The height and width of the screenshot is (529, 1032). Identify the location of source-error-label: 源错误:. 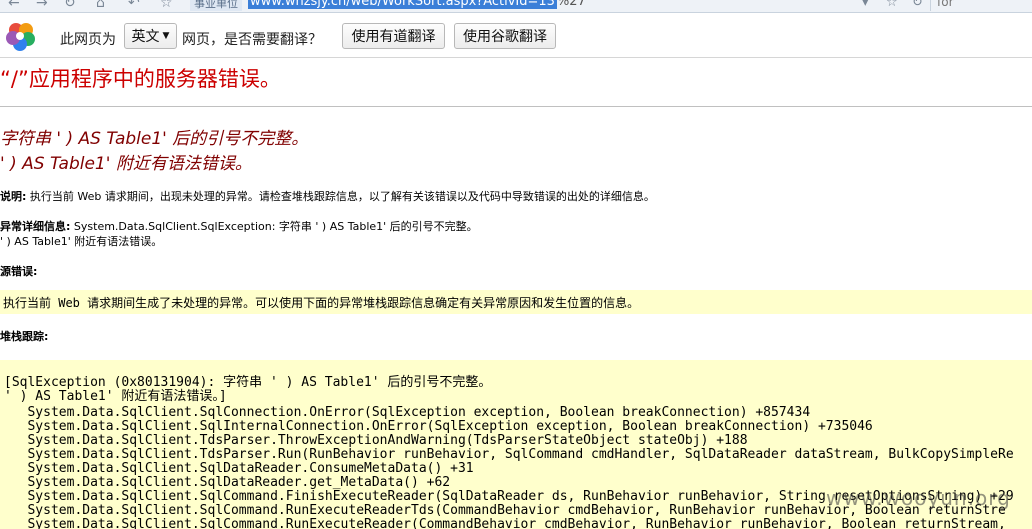
(19, 271).